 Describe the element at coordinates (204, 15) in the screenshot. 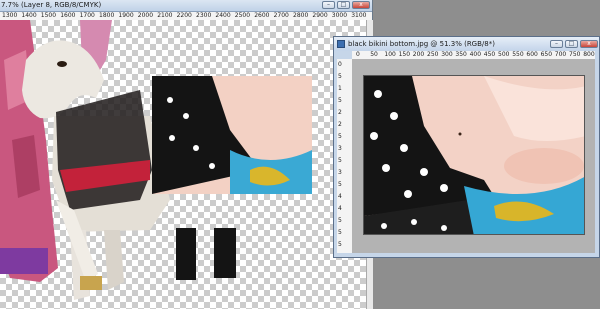

I see `ruler-tick-label: 2300` at that location.